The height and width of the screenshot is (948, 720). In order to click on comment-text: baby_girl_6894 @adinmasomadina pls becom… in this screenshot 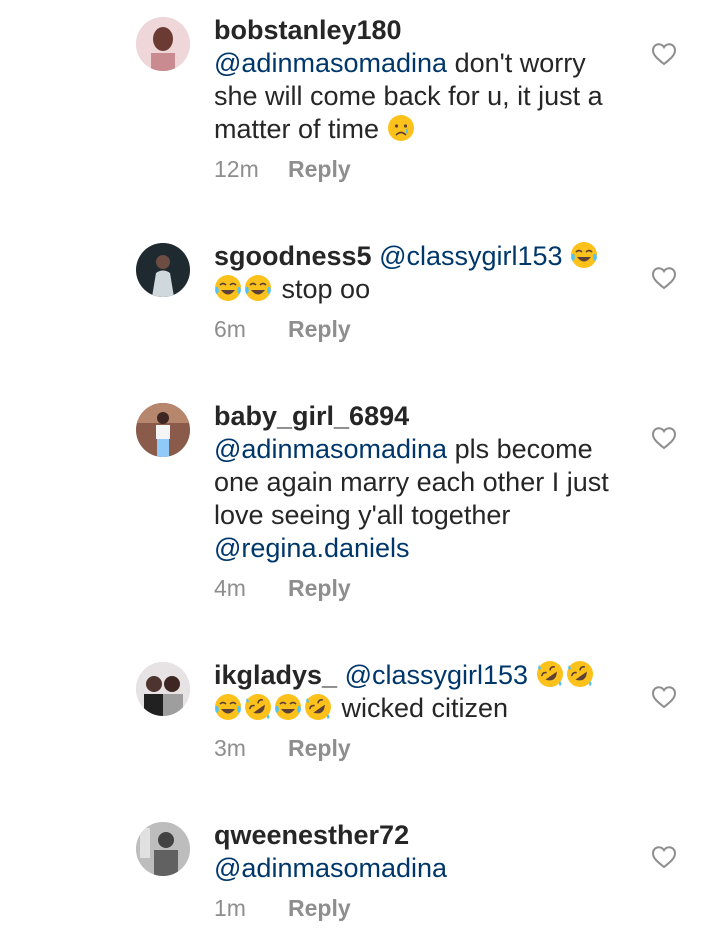, I will do `click(419, 482)`.